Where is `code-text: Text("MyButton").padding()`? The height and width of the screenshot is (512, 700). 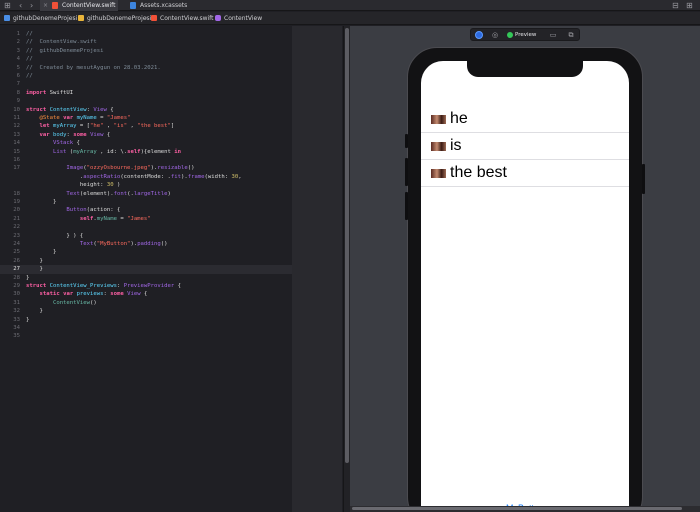 code-text: Text("MyButton").padding() is located at coordinates (97, 244).